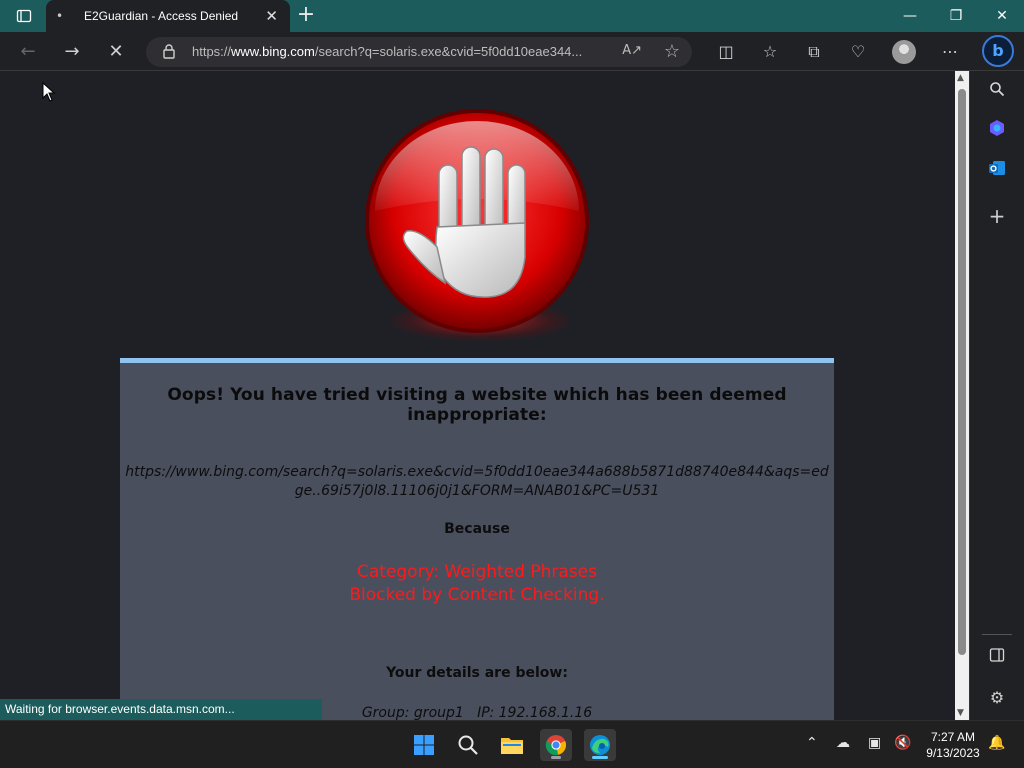 The image size is (1024, 768). I want to click on plus-icon: +, so click(997, 216).